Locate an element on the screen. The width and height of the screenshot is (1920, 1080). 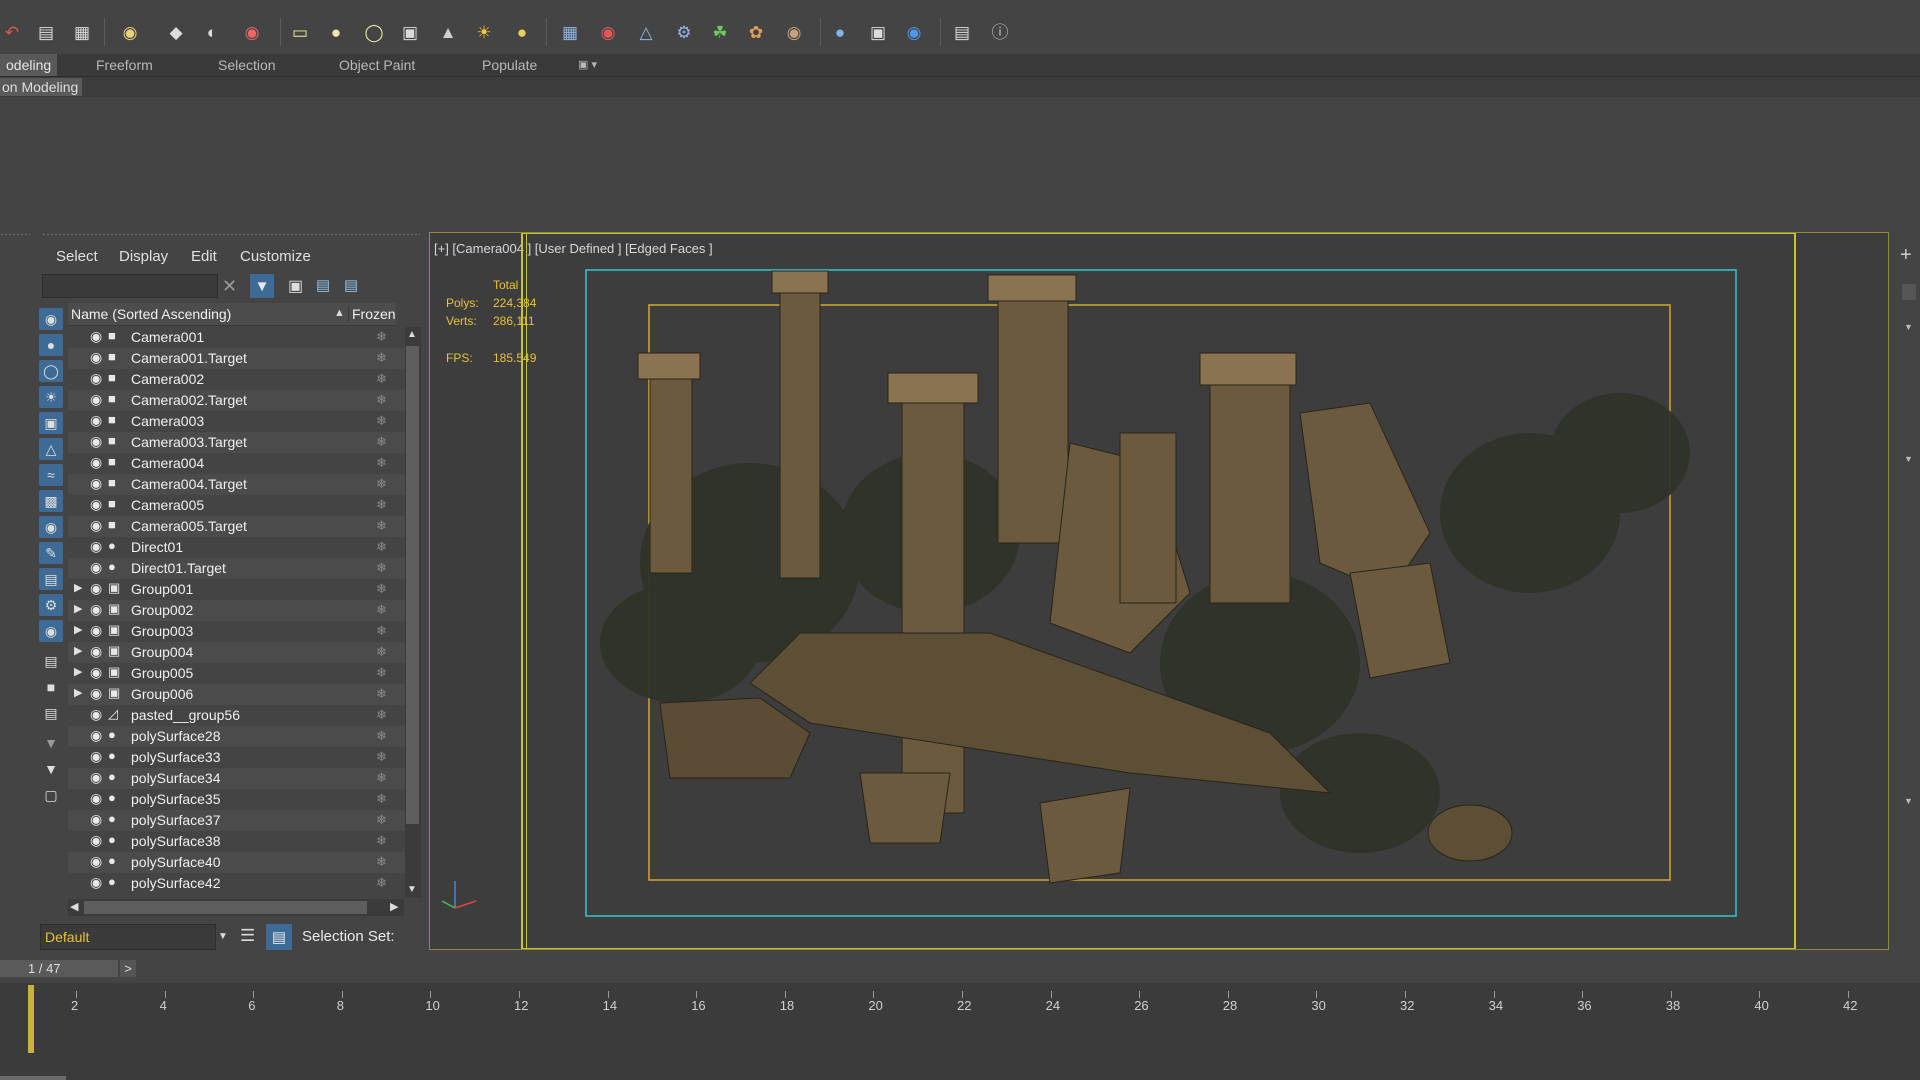
list-item: ◉ ■ Camera003 ❄ is located at coordinates (236, 421).